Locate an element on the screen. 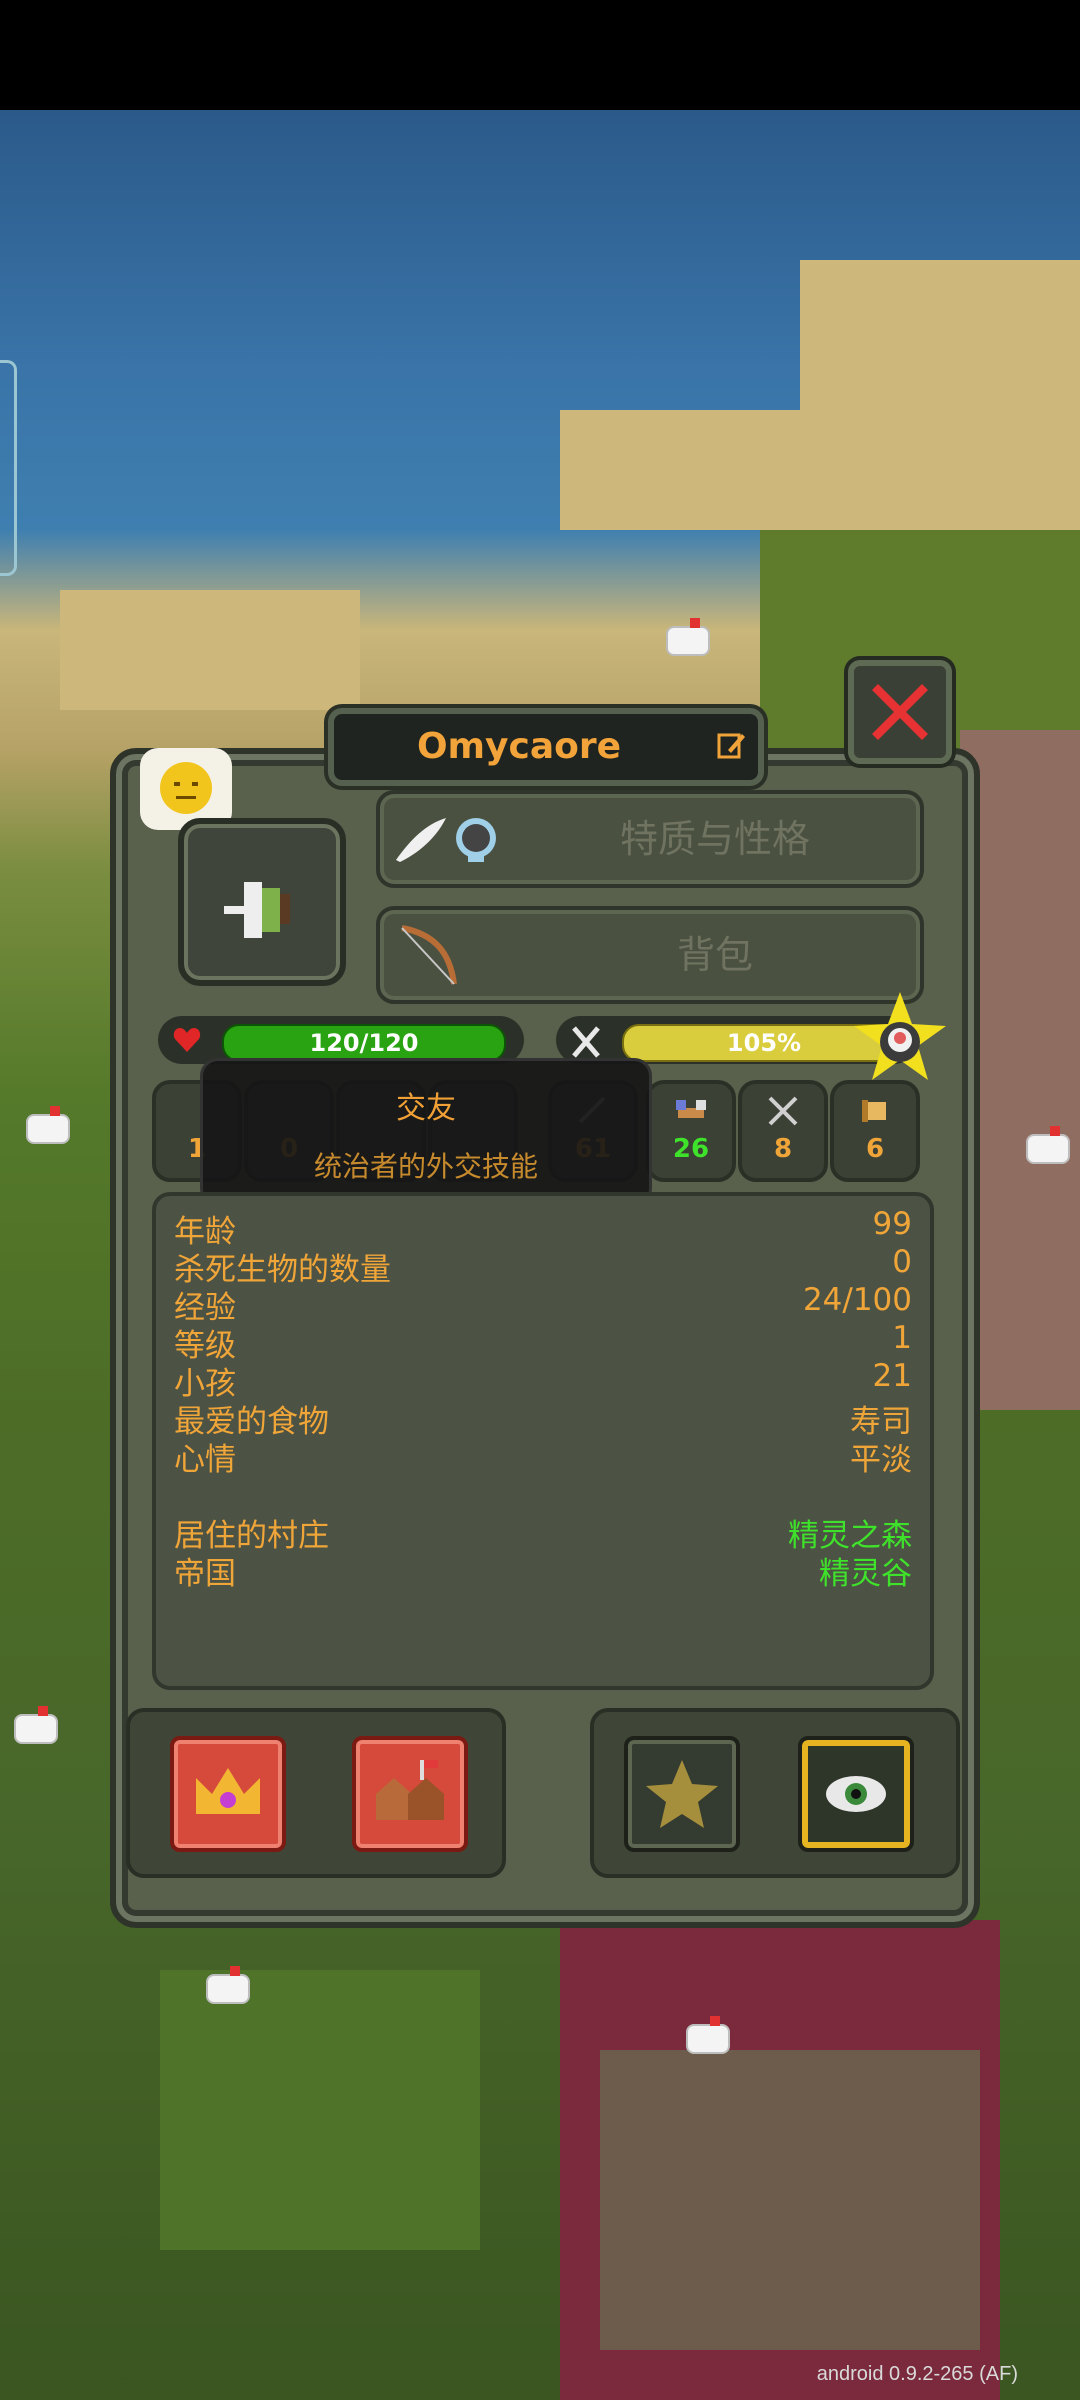 This screenshot has width=1080, height=2400. neutral-face-icon is located at coordinates (186, 788).